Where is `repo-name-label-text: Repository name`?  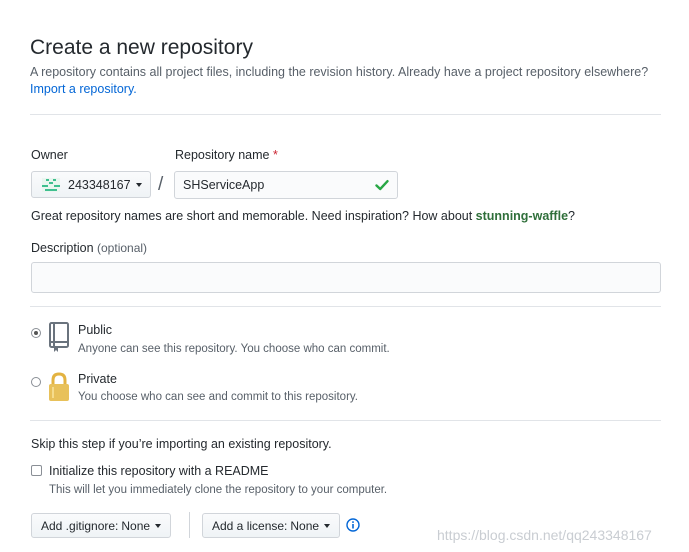
repo-name-label-text: Repository name is located at coordinates (222, 155).